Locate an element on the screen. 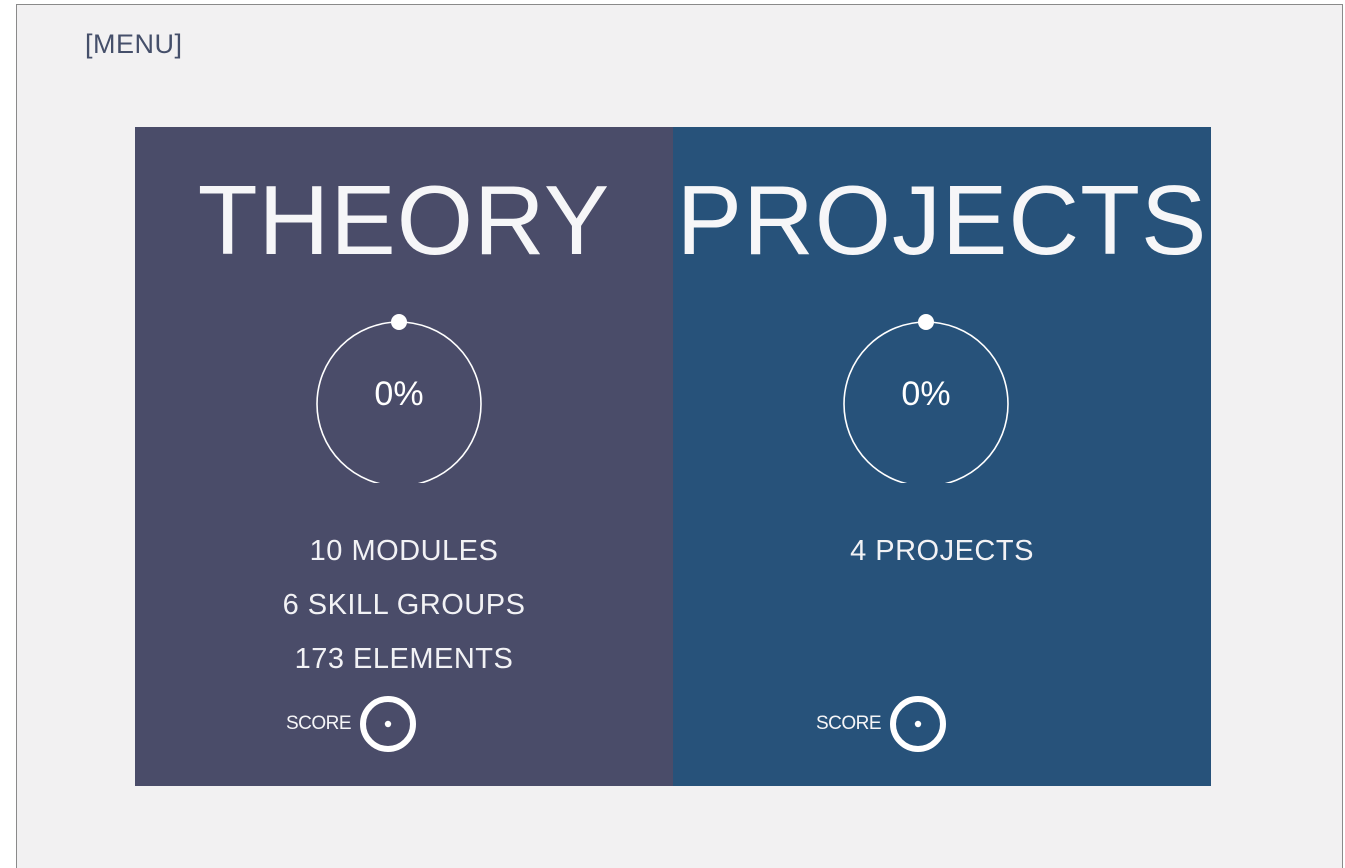  projects-score-label: SCORE is located at coordinates (849, 723).